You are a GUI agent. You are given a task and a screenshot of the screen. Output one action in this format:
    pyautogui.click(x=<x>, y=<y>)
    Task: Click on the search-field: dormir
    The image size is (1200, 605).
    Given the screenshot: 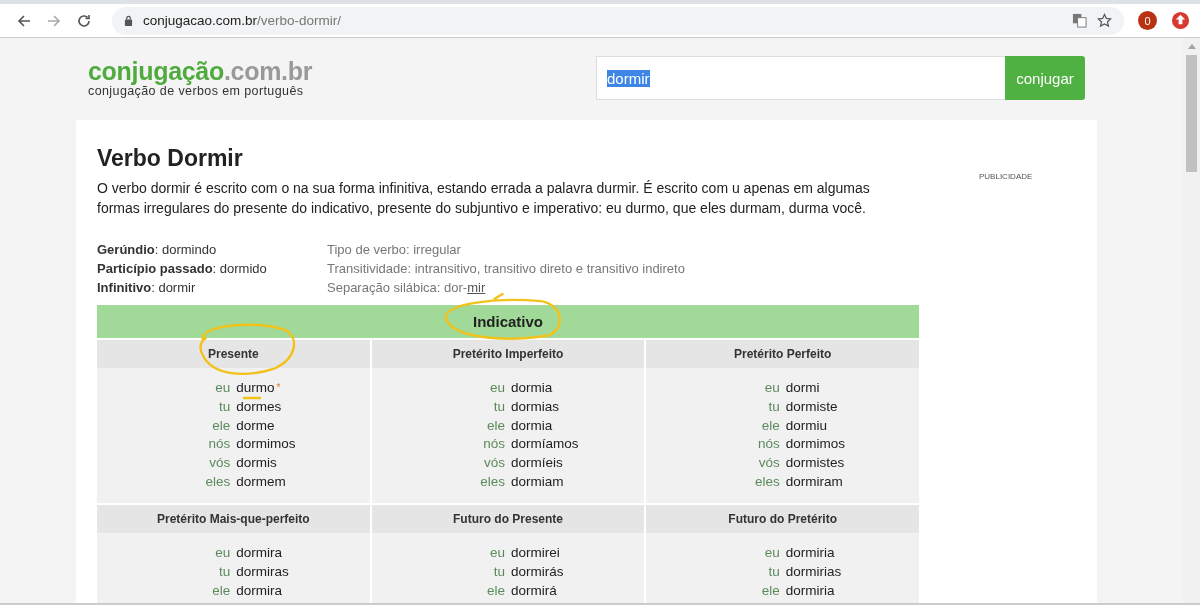 What is the action you would take?
    pyautogui.click(x=800, y=78)
    